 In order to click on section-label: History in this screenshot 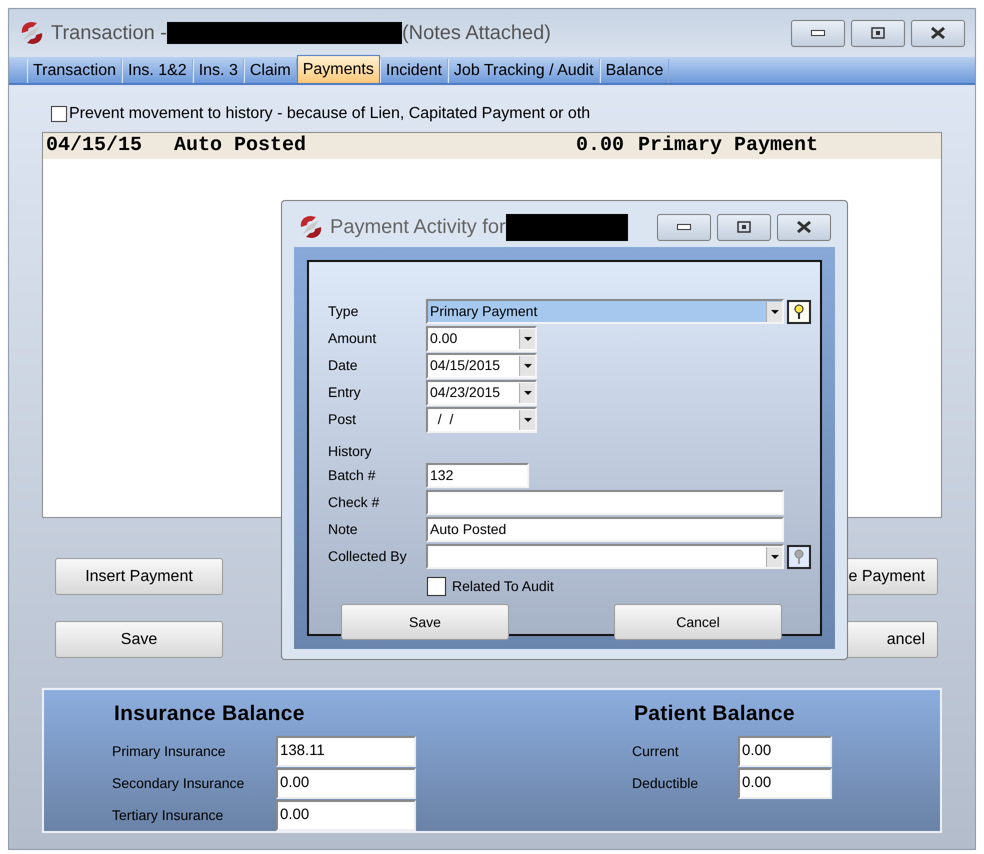, I will do `click(350, 451)`.